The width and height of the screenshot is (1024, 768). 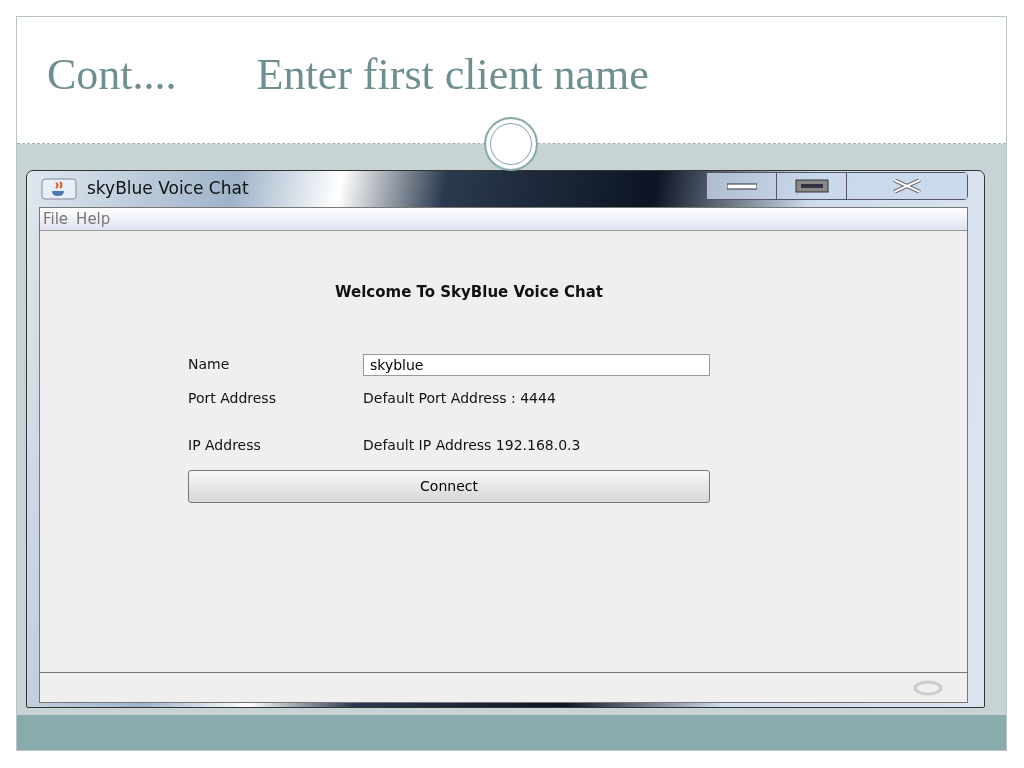 What do you see at coordinates (209, 364) in the screenshot?
I see `field-label: Name` at bounding box center [209, 364].